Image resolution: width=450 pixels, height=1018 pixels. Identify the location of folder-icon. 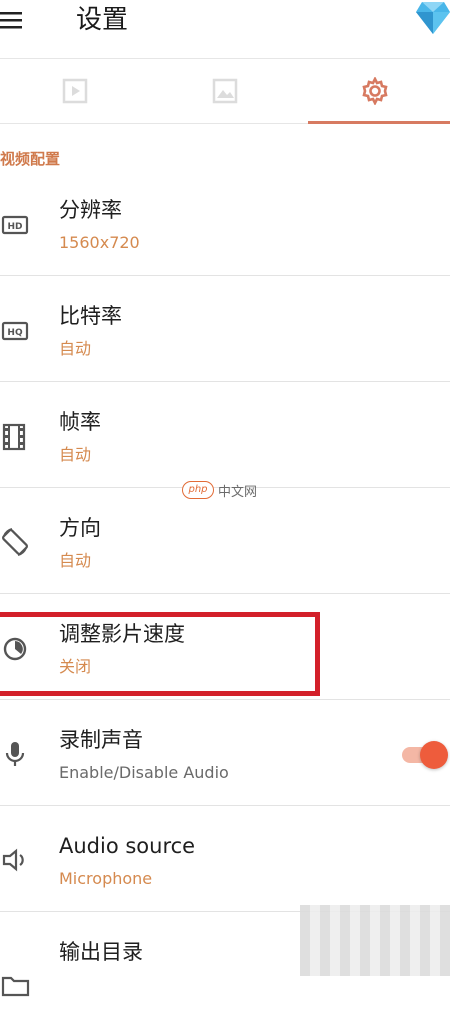
(15, 986).